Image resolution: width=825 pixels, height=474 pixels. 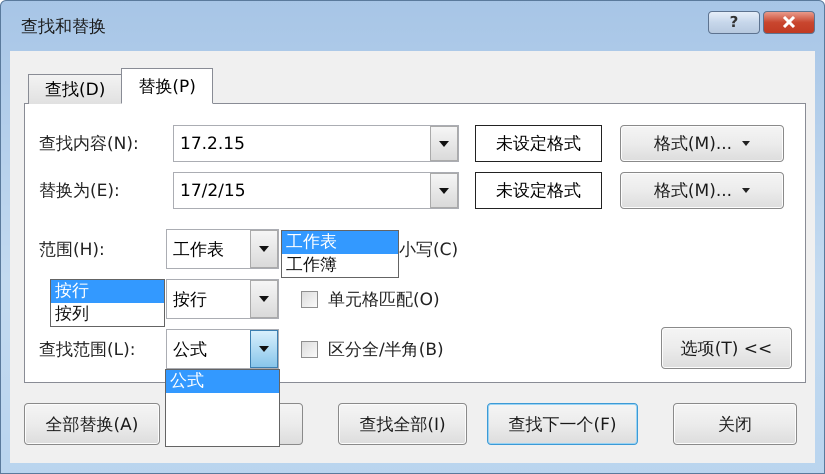 What do you see at coordinates (222, 299) in the screenshot?
I see `combo-field: 按行` at bounding box center [222, 299].